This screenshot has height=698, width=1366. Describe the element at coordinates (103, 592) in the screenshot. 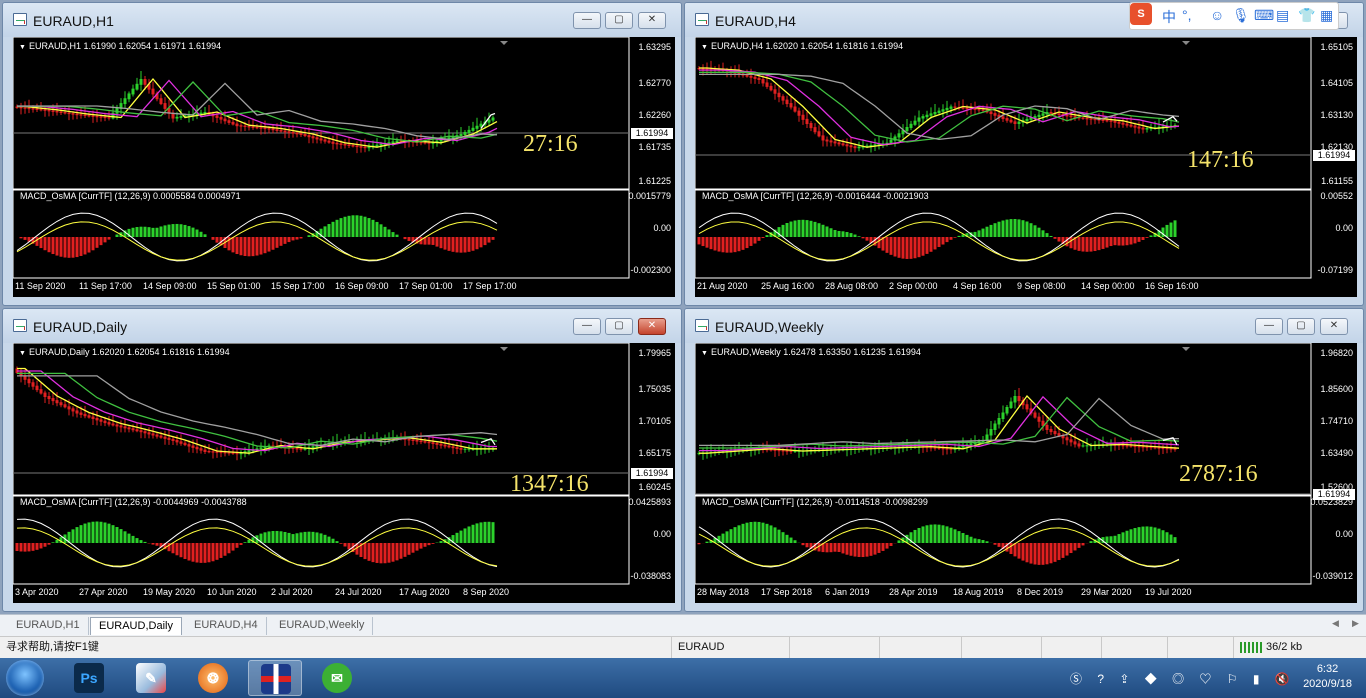

I see `time-axis-label: 27 Apr 2020` at that location.